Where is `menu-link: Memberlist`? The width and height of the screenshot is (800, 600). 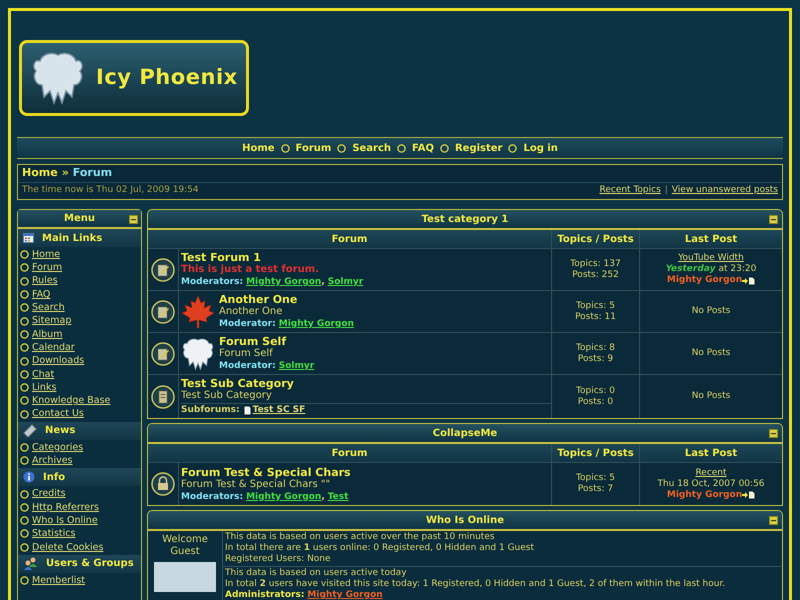 menu-link: Memberlist is located at coordinates (59, 581).